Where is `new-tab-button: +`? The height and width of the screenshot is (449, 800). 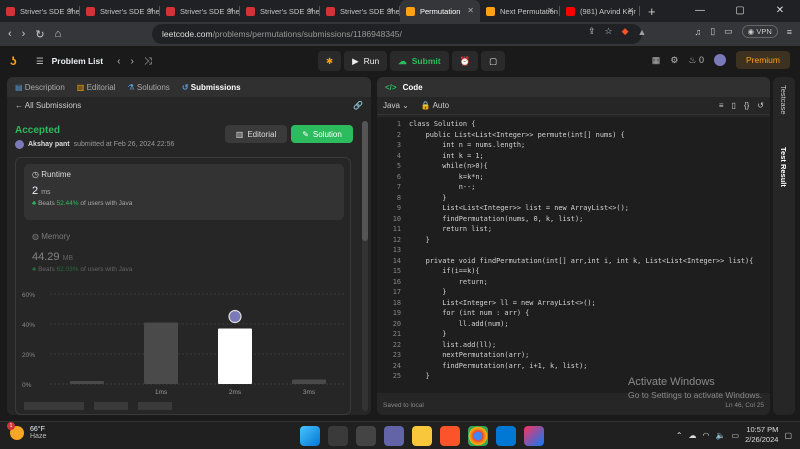
new-tab-button: + is located at coordinates (652, 11).